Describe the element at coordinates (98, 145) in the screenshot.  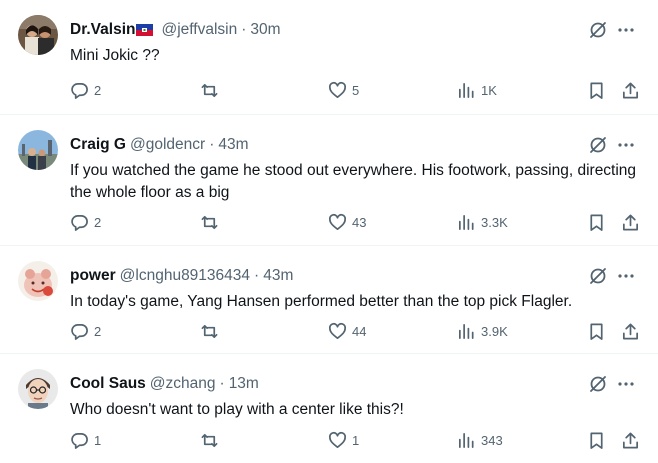
I see `author-name: Craig G` at that location.